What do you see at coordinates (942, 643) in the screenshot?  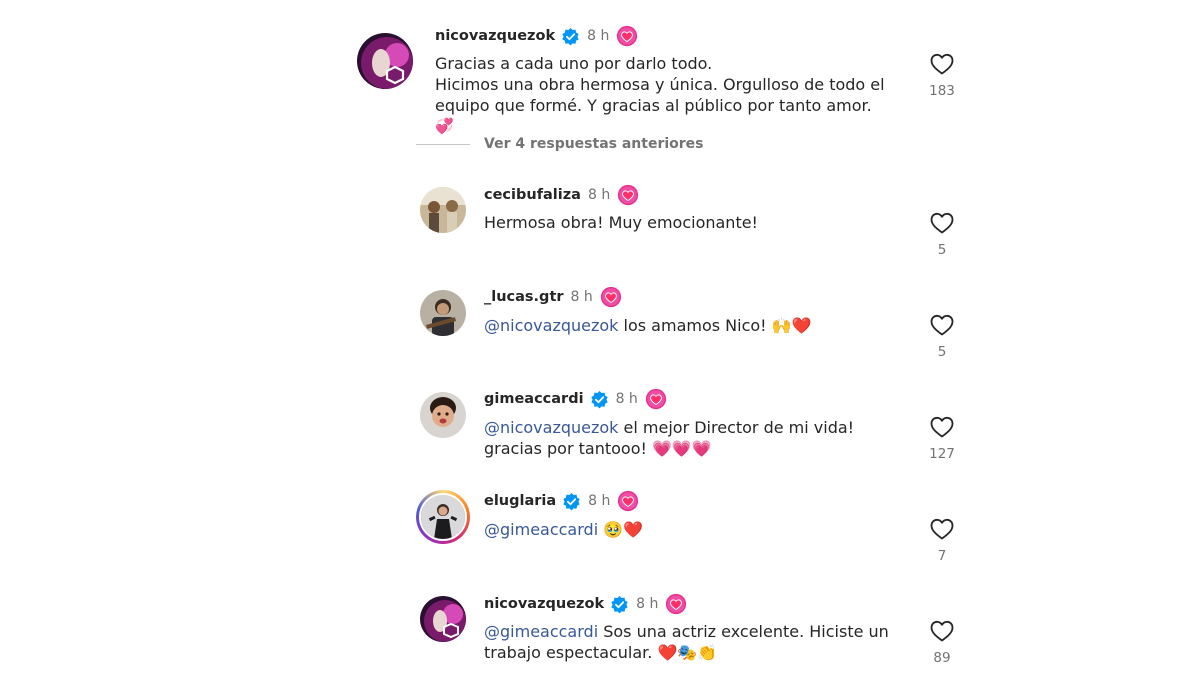 I see `like-control: 89` at bounding box center [942, 643].